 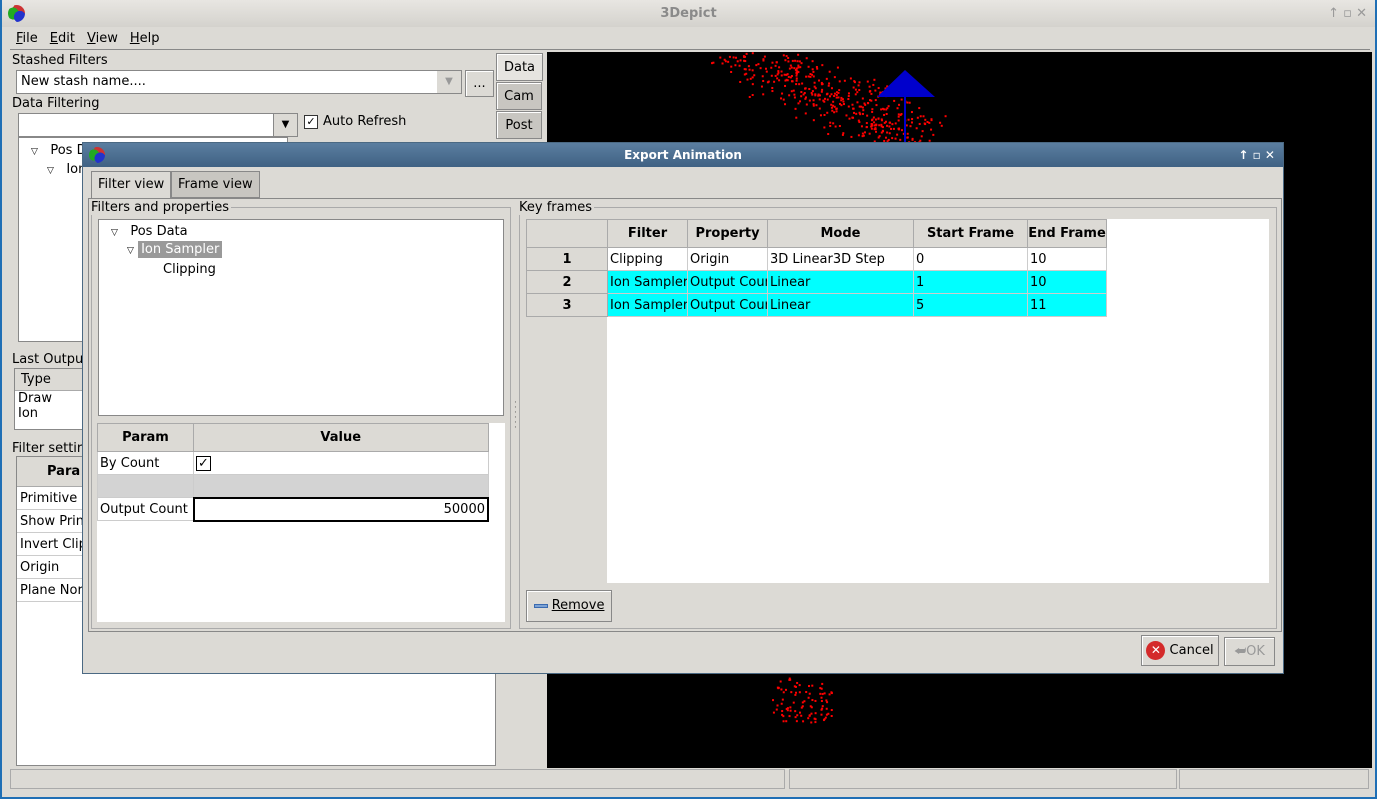 I want to click on cell-start: 1, so click(x=970, y=282).